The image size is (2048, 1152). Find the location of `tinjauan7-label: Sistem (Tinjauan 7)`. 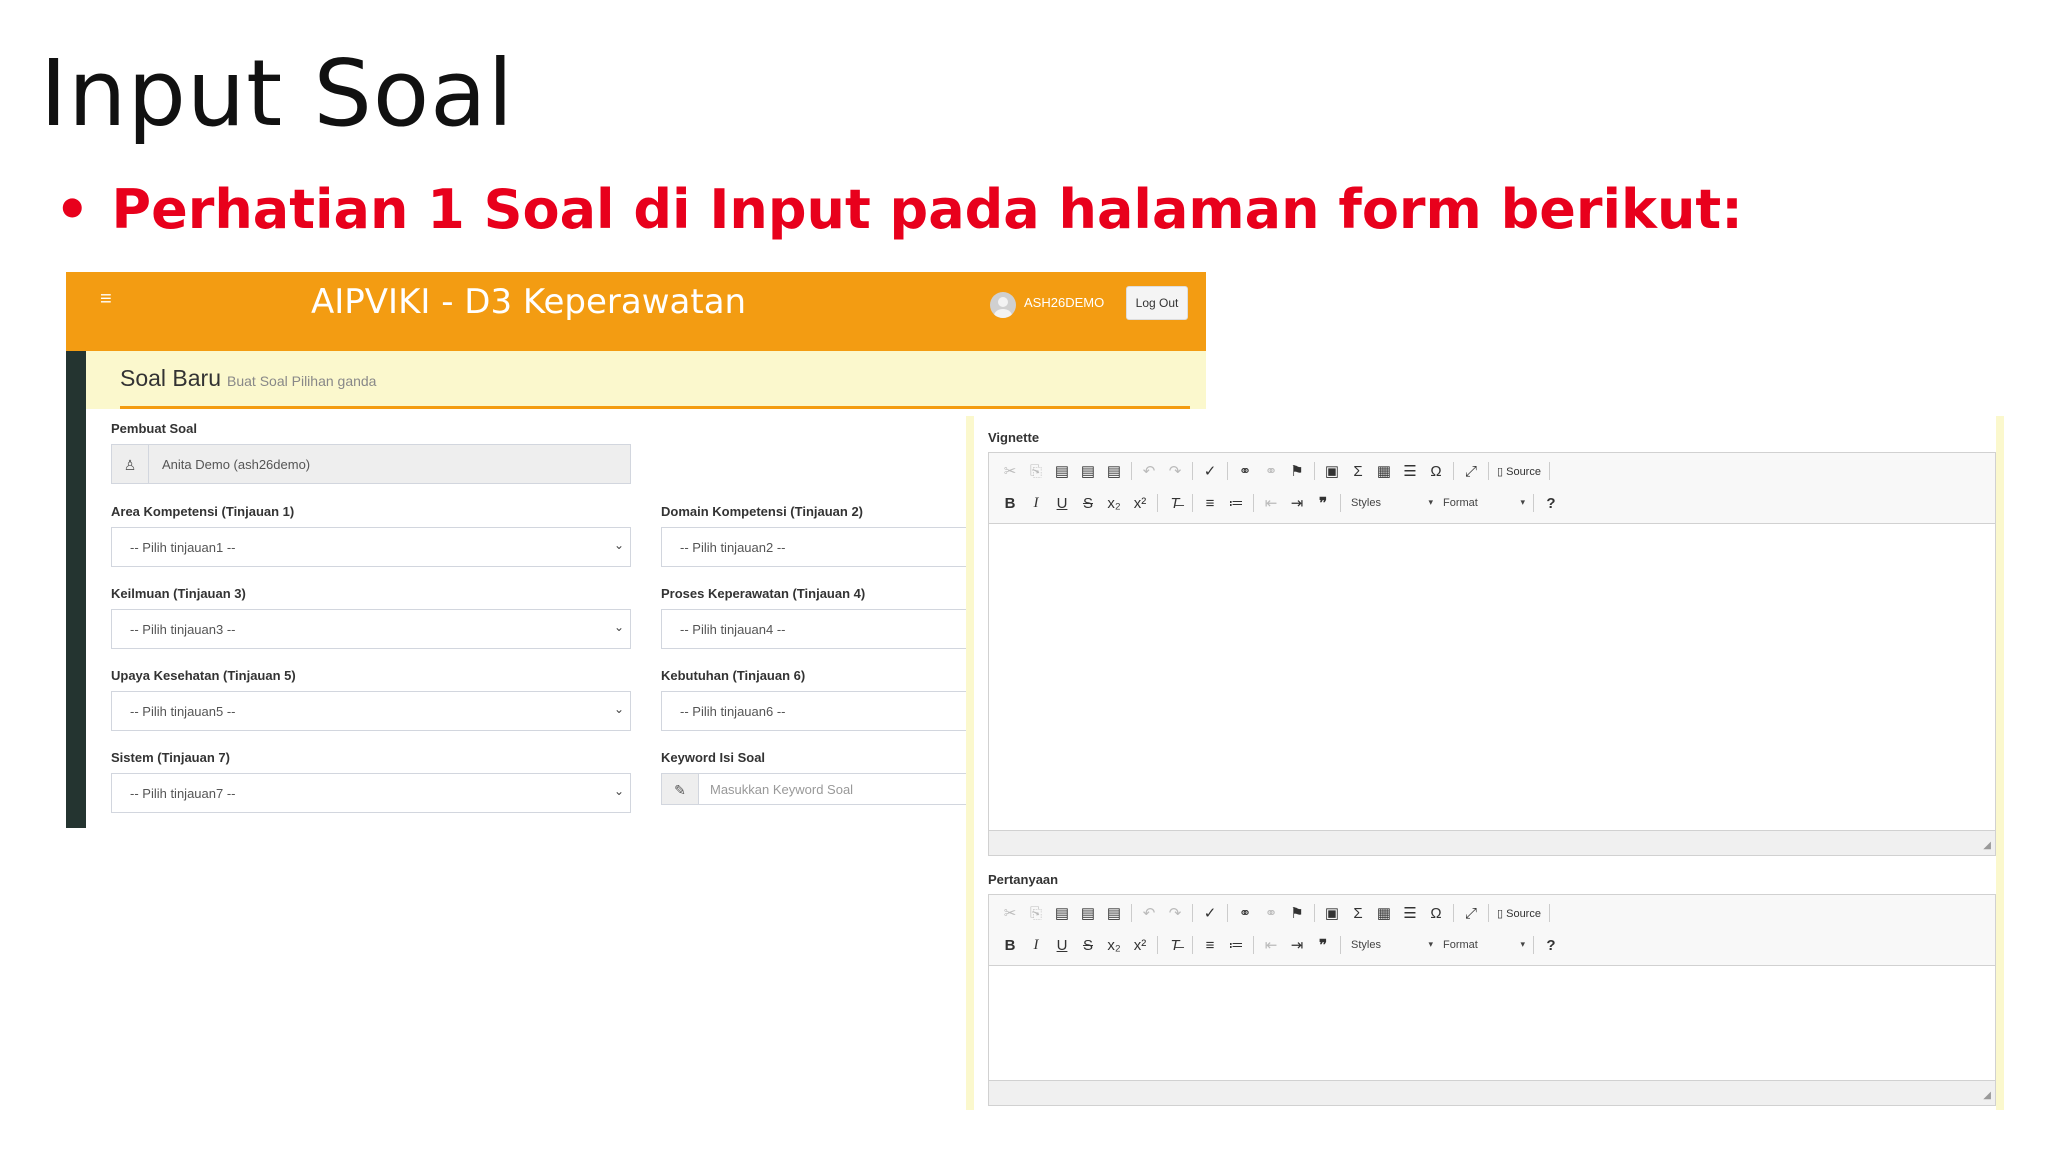

tinjauan7-label: Sistem (Tinjauan 7) is located at coordinates (170, 757).